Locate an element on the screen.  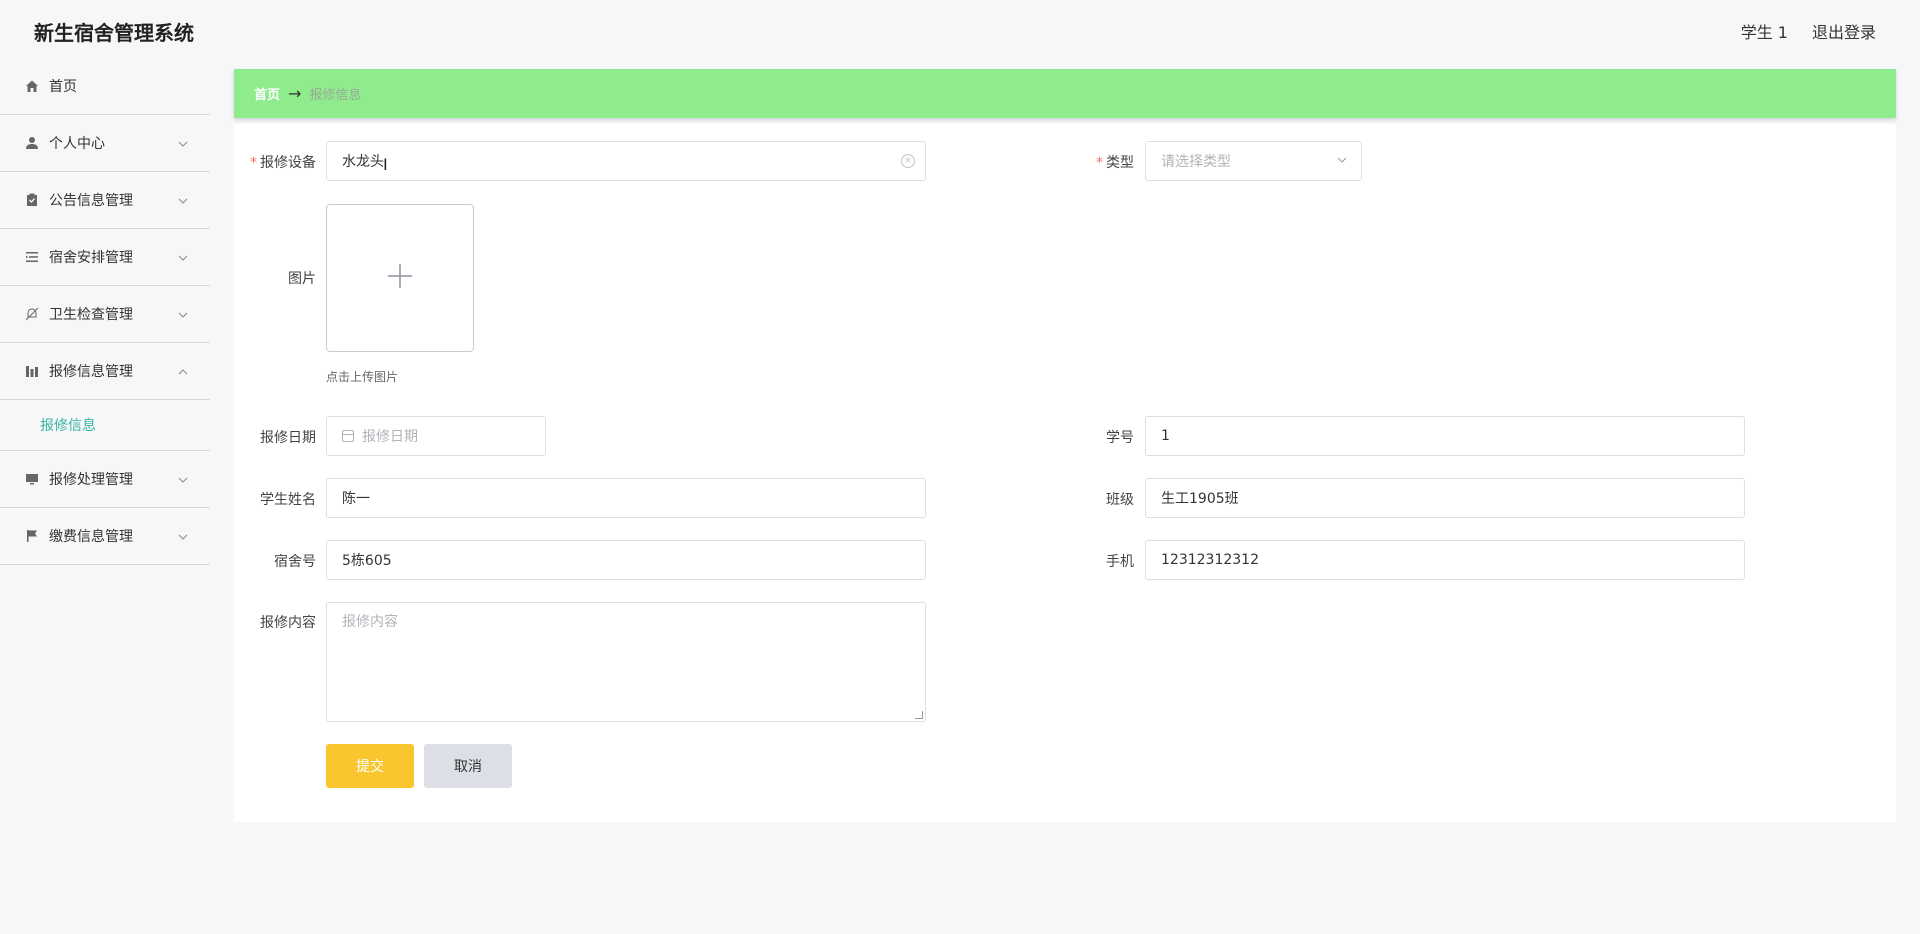
header-actions: 学生 1 退出登录 is located at coordinates (1808, 31).